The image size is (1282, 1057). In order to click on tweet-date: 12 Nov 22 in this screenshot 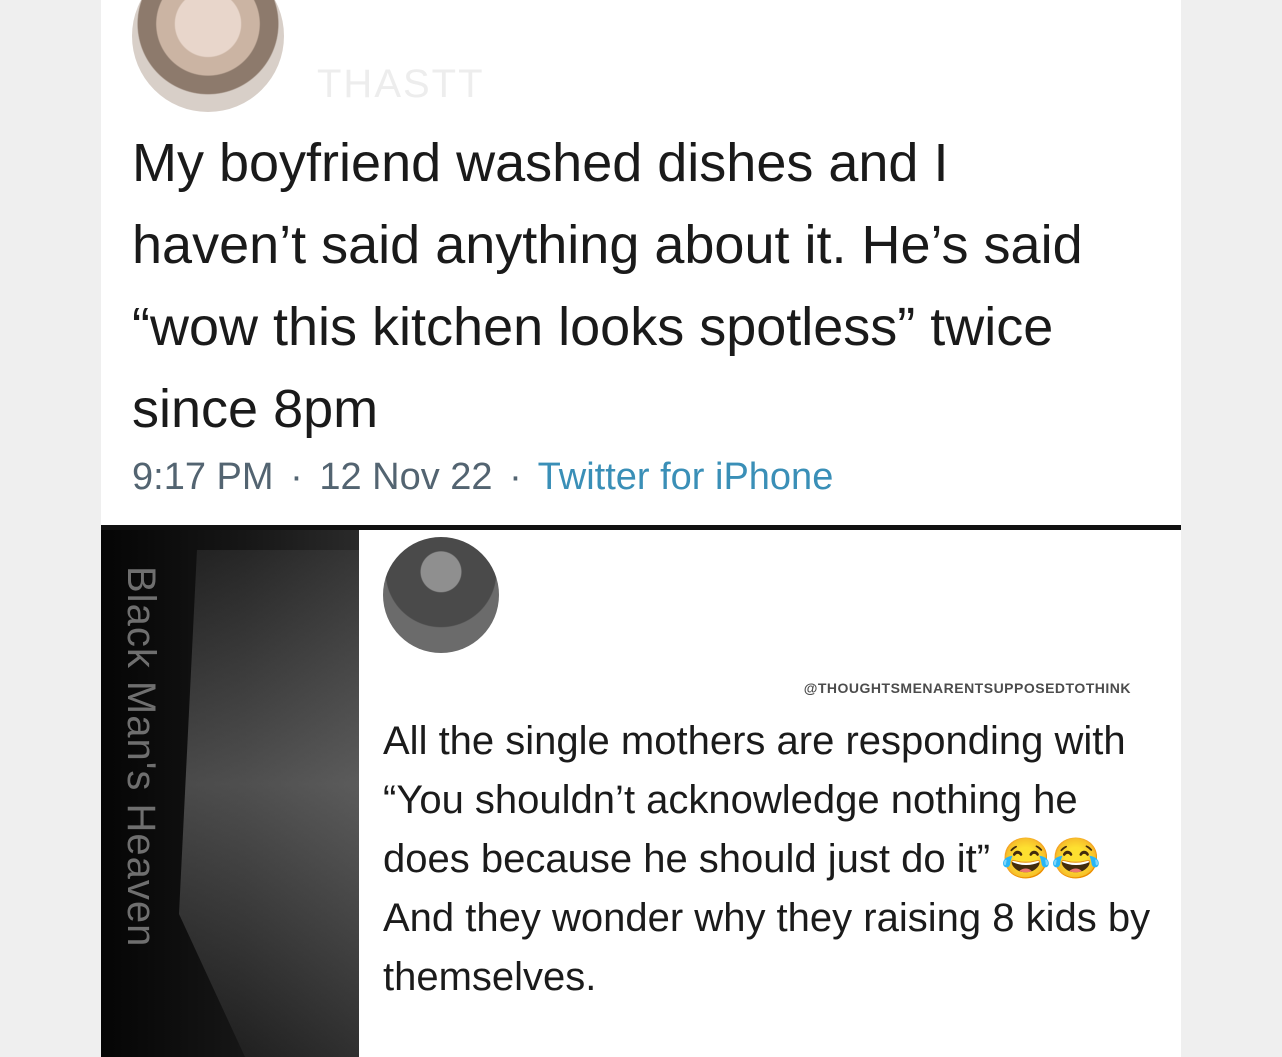, I will do `click(405, 477)`.